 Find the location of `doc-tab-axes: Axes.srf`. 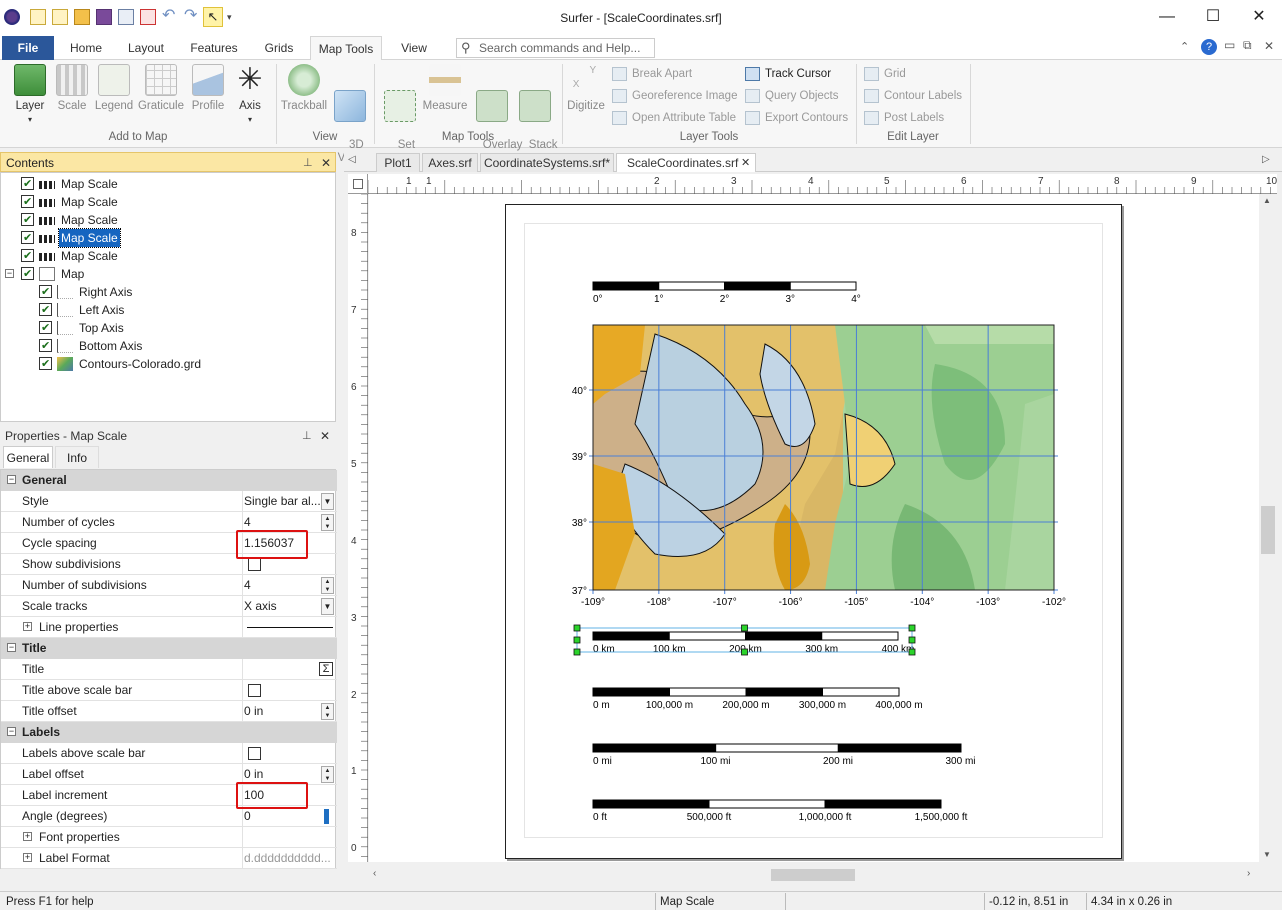

doc-tab-axes: Axes.srf is located at coordinates (450, 162).